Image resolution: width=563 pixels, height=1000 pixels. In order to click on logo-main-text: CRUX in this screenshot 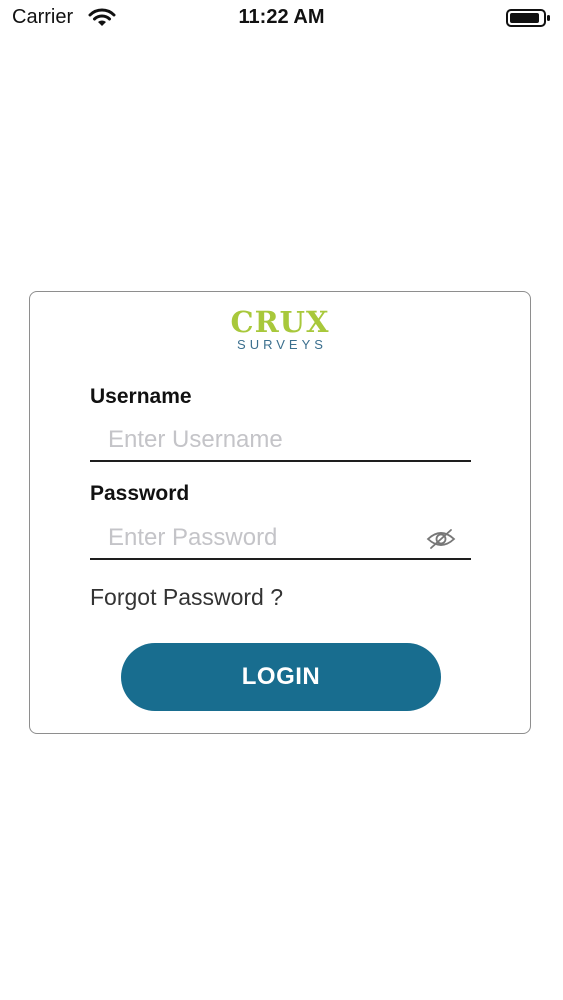, I will do `click(280, 322)`.